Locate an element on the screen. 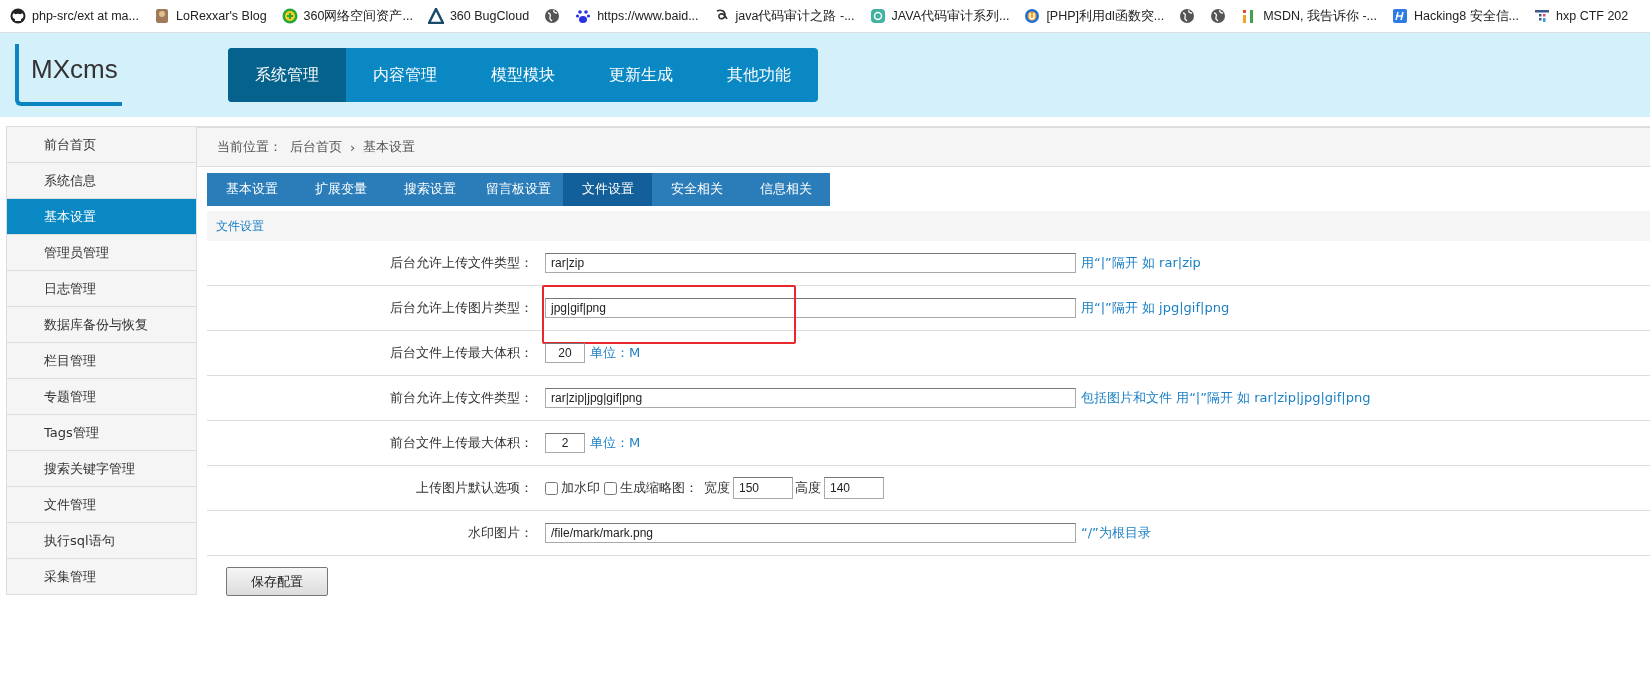 This screenshot has width=1650, height=679. field-label: 高度 is located at coordinates (808, 488).